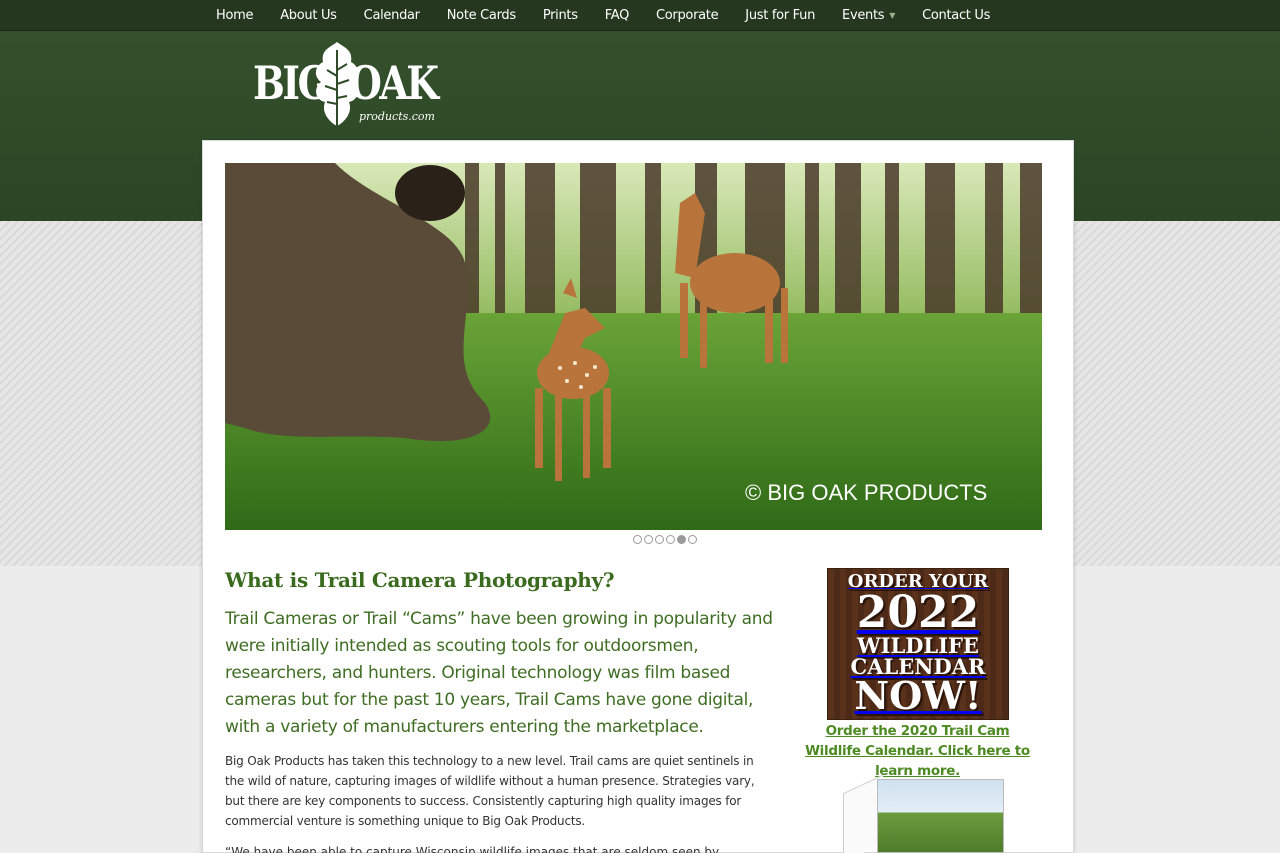 This screenshot has width=1280, height=853. Describe the element at coordinates (956, 15) in the screenshot. I see `nav-contact-us: Contact Us` at that location.